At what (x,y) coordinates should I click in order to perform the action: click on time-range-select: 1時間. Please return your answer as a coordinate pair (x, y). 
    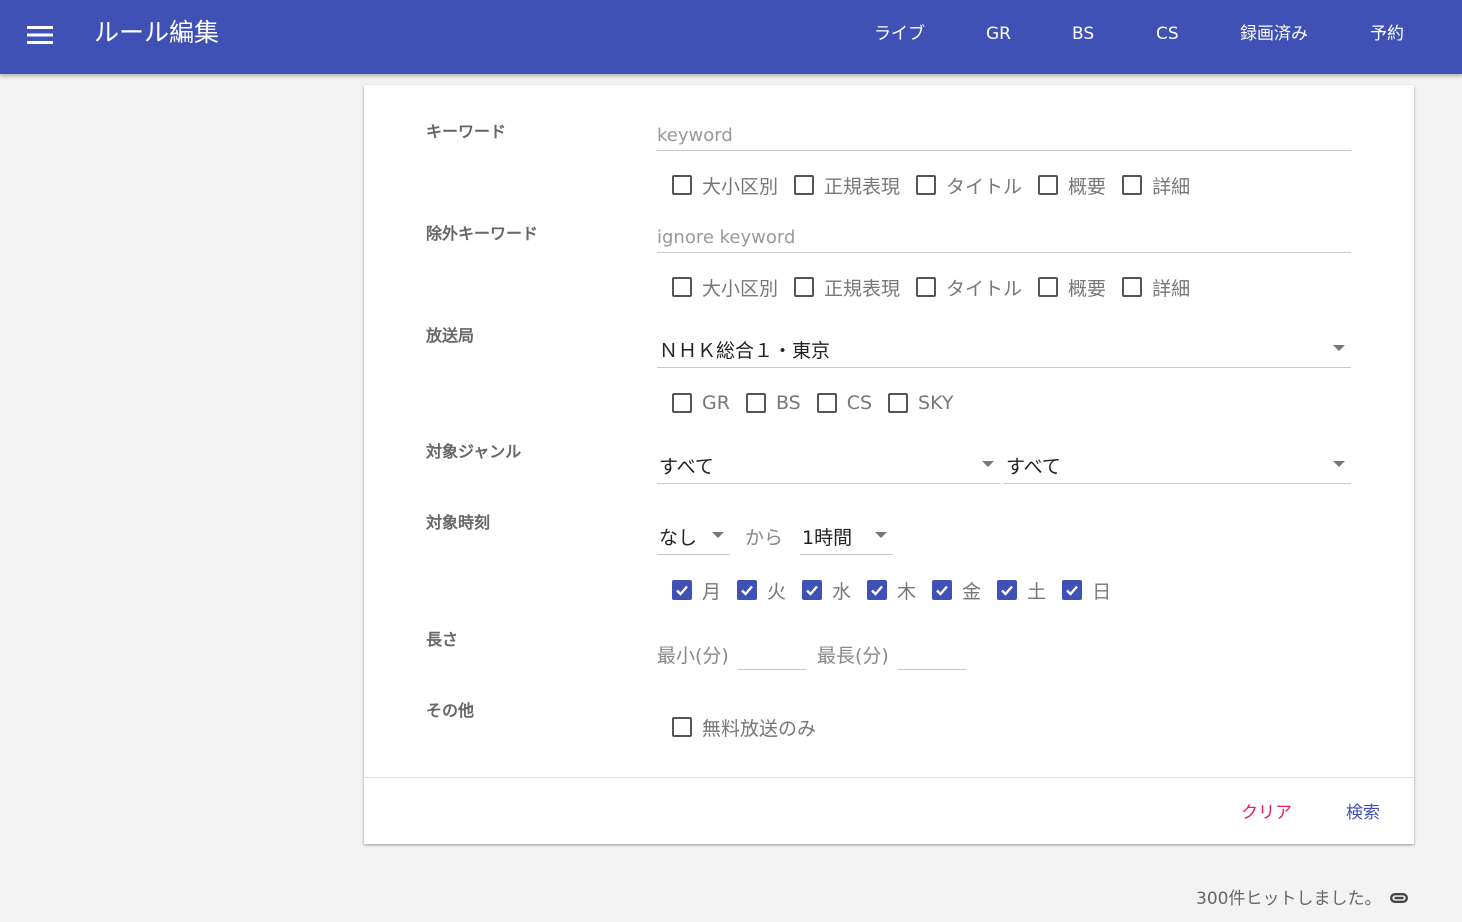
    Looking at the image, I should click on (846, 536).